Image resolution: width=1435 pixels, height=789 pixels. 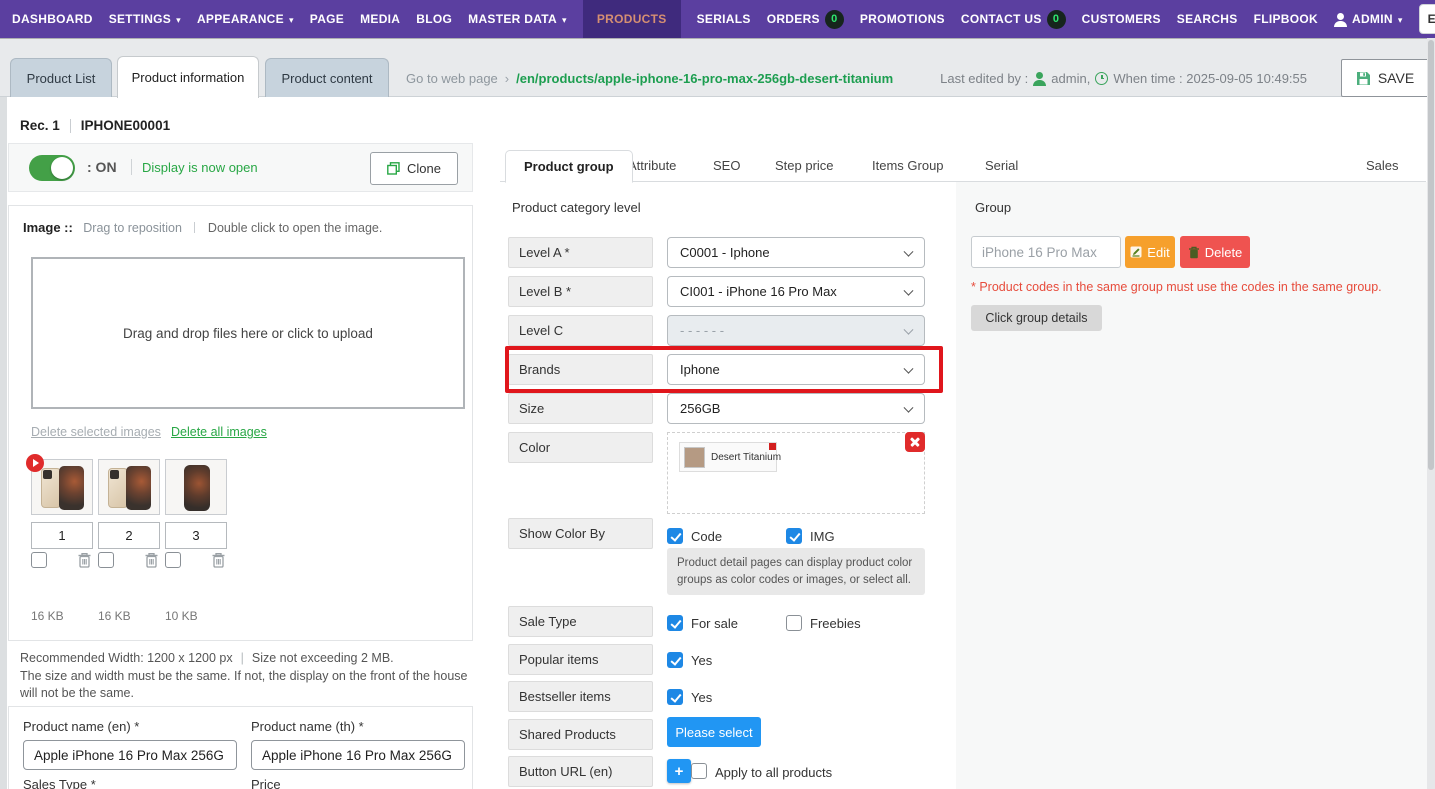 I want to click on vertical-scrollbar, so click(x=1431, y=413).